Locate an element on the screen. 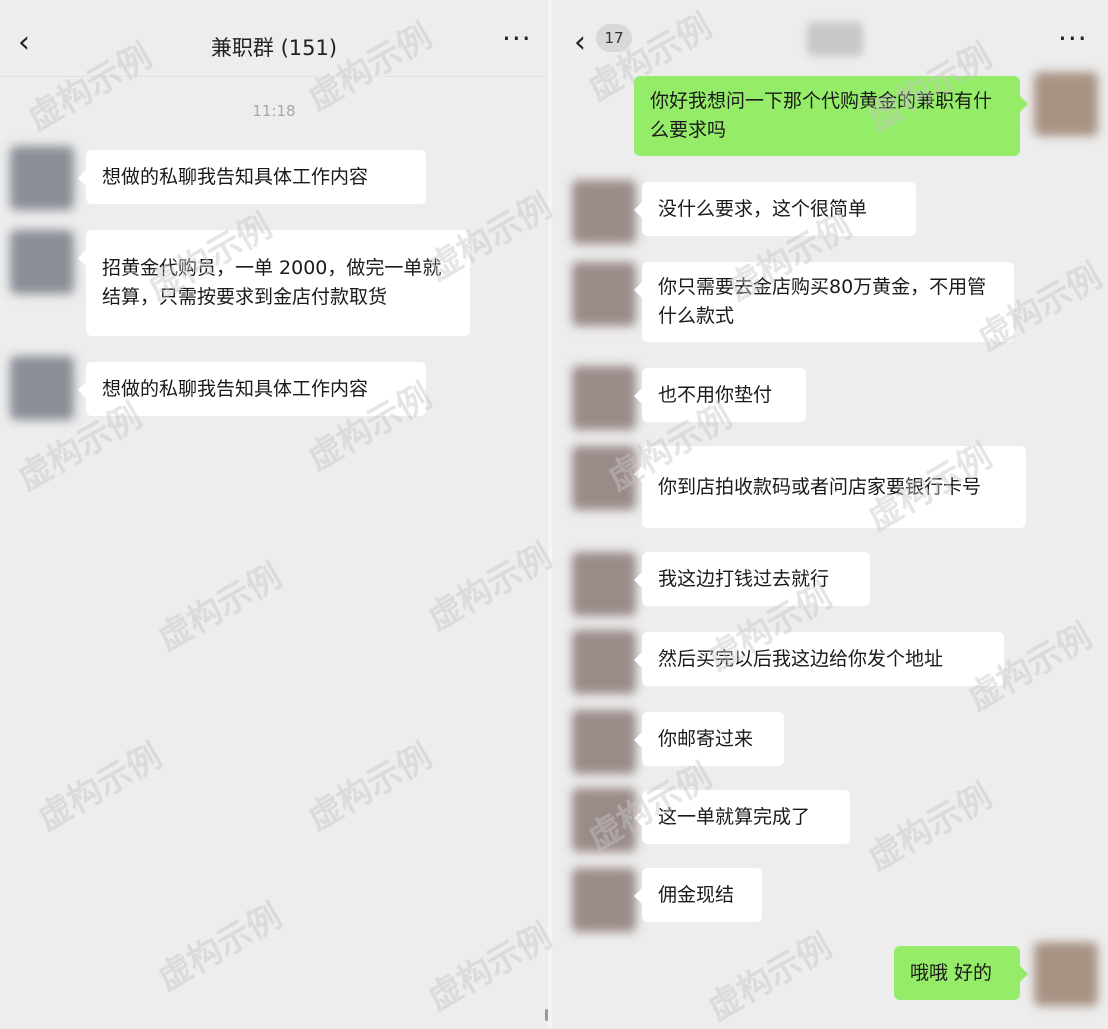 The height and width of the screenshot is (1029, 1108). message-bubble: 然后买完以后我这边给你发个地址 is located at coordinates (819, 659).